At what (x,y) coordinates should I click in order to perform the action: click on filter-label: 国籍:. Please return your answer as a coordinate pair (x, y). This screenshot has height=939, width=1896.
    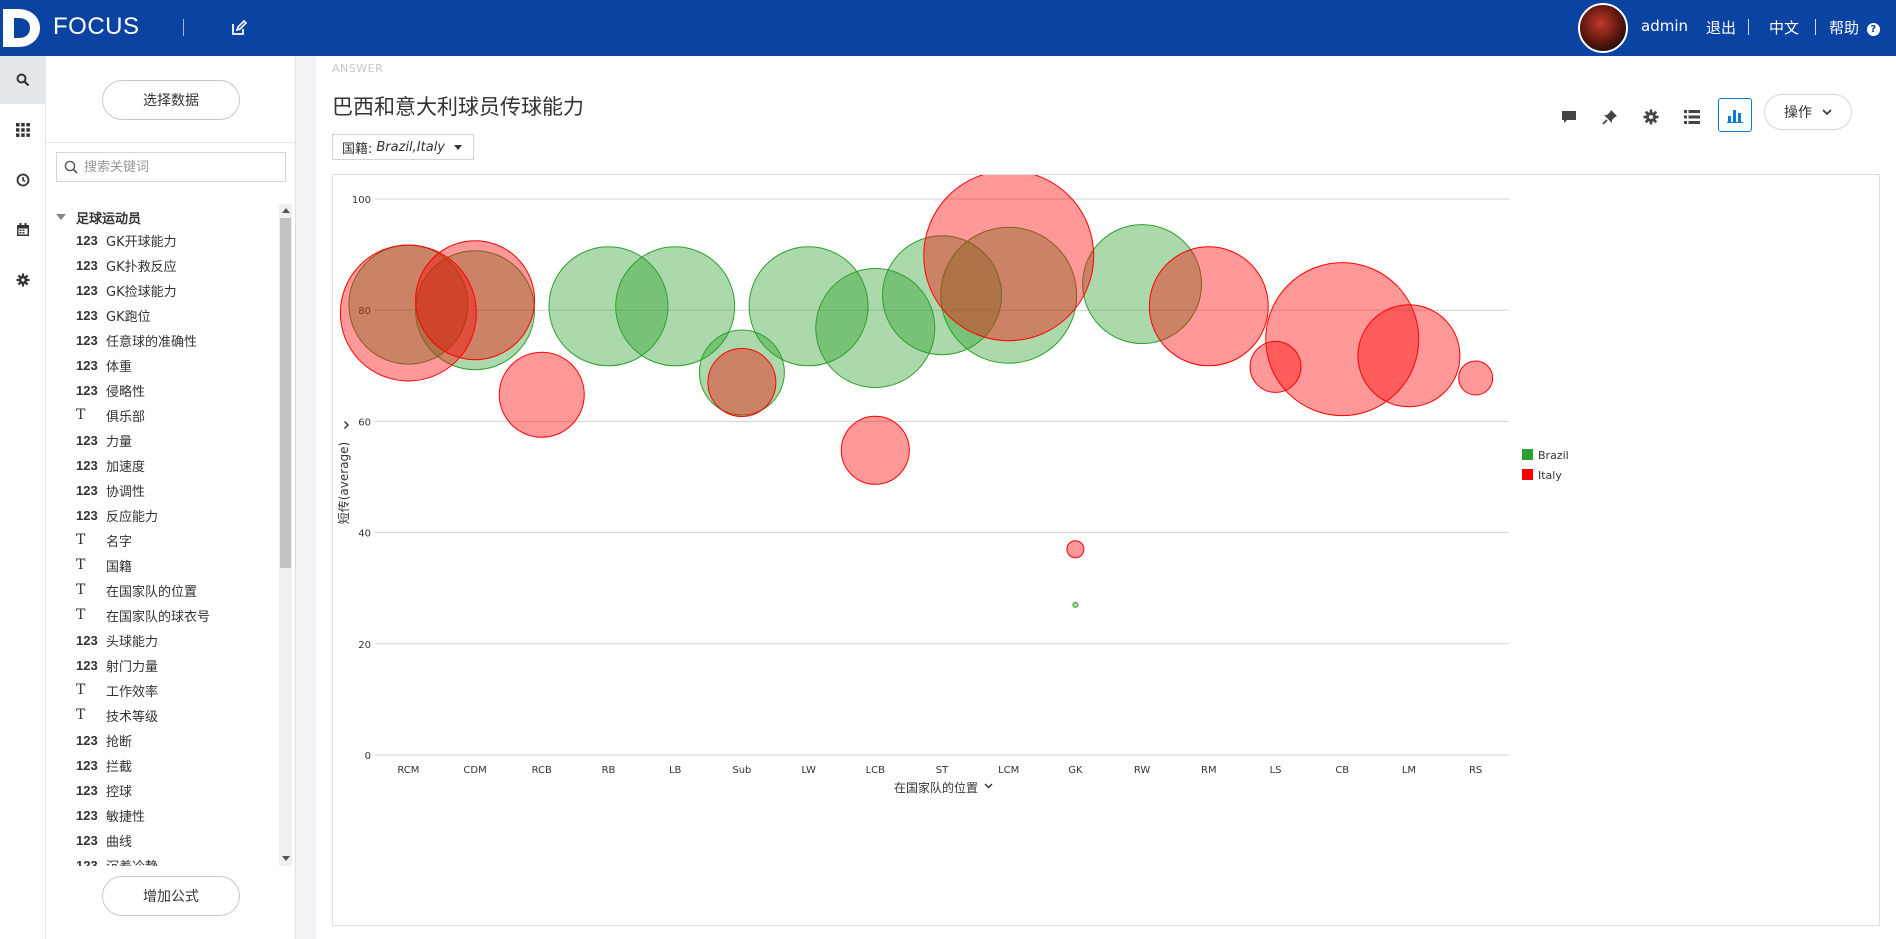
    Looking at the image, I should click on (357, 149).